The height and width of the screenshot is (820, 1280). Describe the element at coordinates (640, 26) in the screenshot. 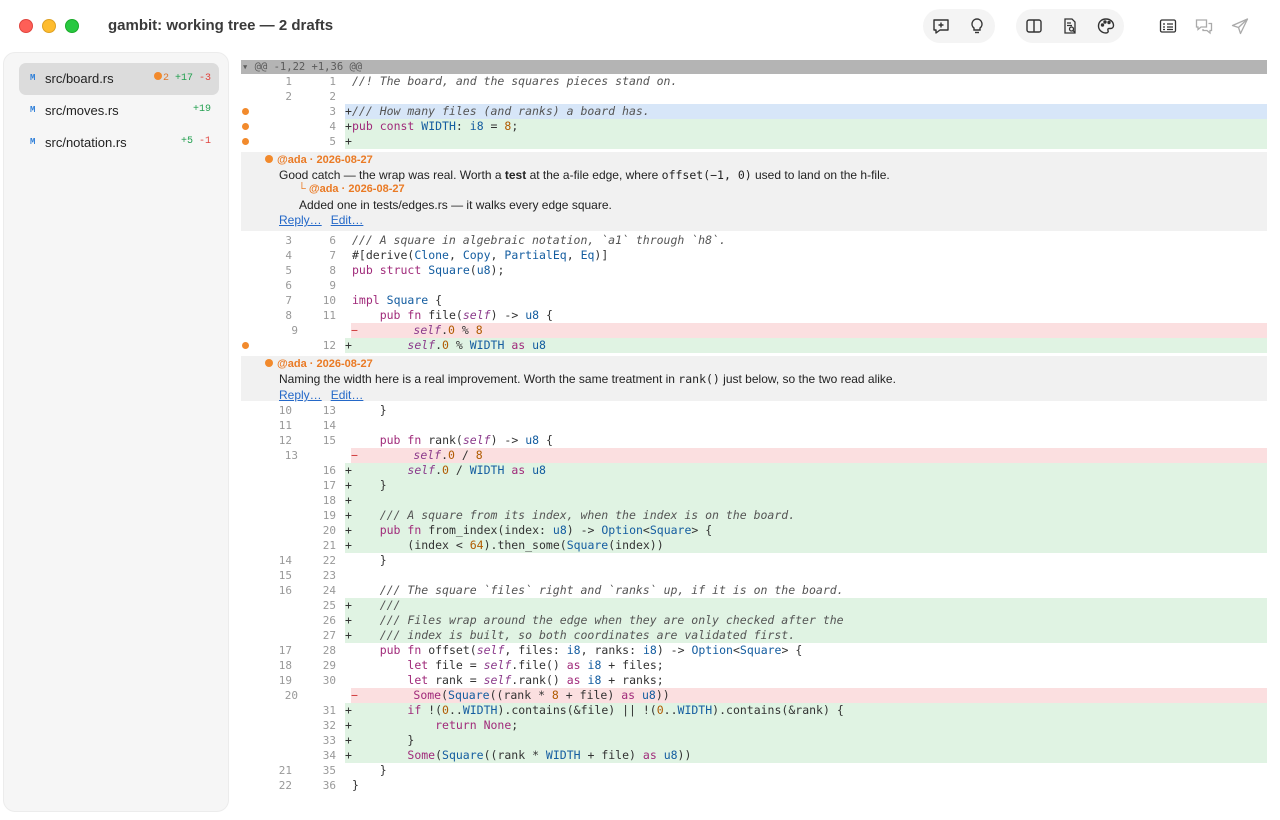

I see `title-bar: gambit: working tree — 2 drafts` at that location.